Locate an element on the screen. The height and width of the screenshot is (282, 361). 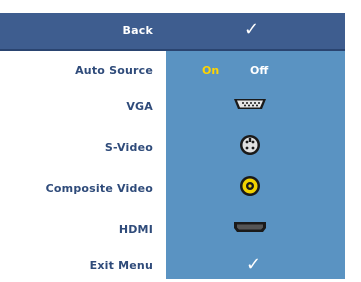
back-label: Back is located at coordinates (137, 30).